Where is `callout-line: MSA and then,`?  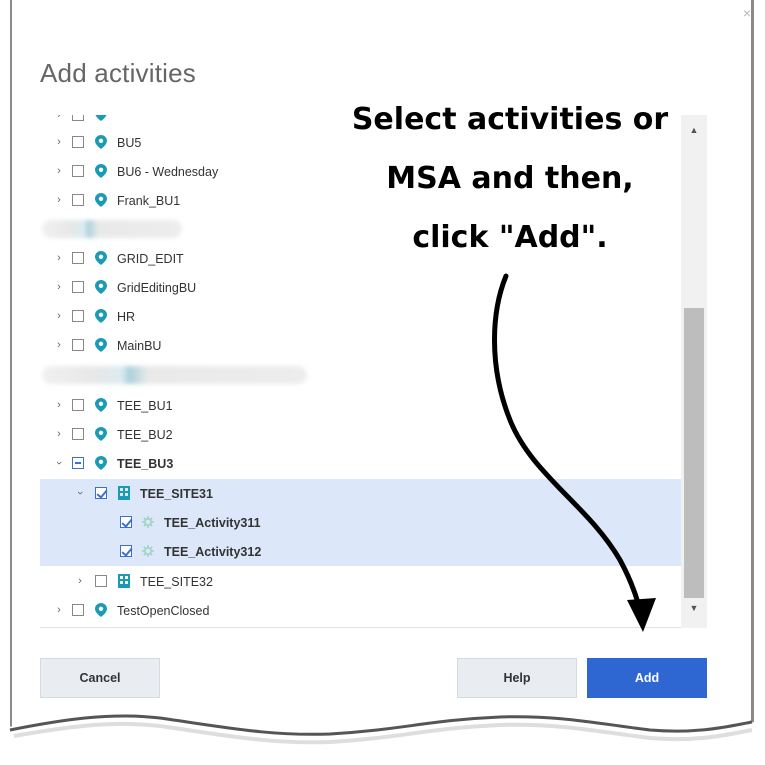
callout-line: MSA and then, is located at coordinates (510, 178).